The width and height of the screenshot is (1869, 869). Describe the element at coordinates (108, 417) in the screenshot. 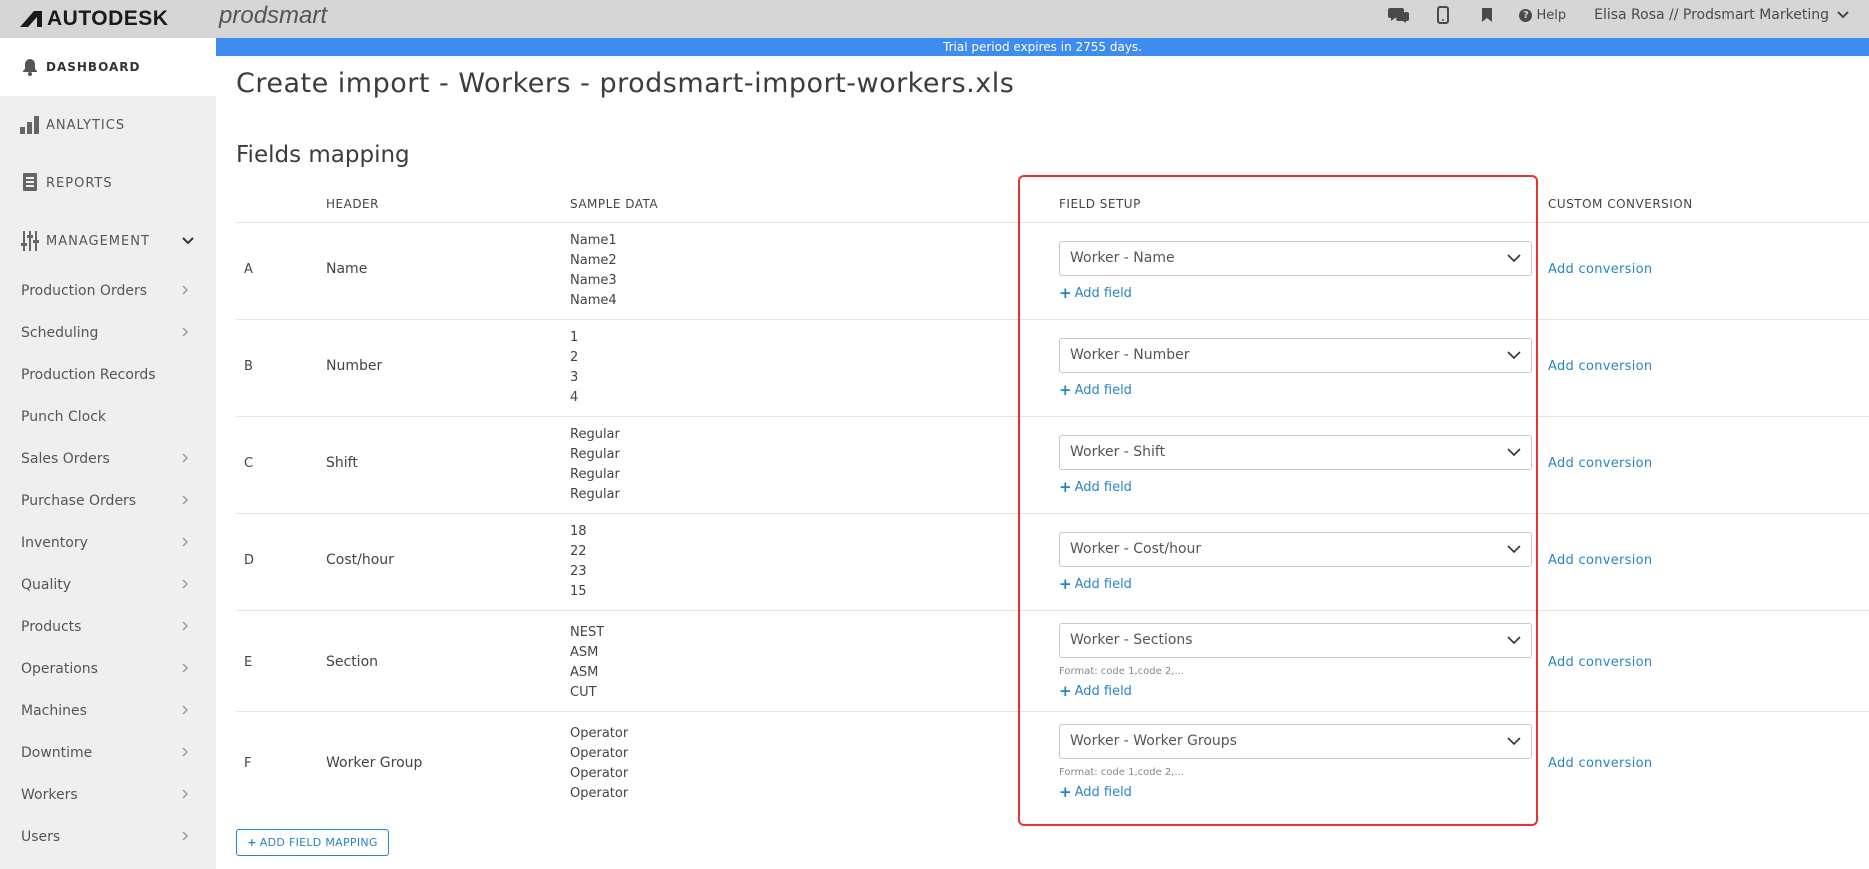

I see `sidebar-item-punch-clock: Punch Clock` at that location.